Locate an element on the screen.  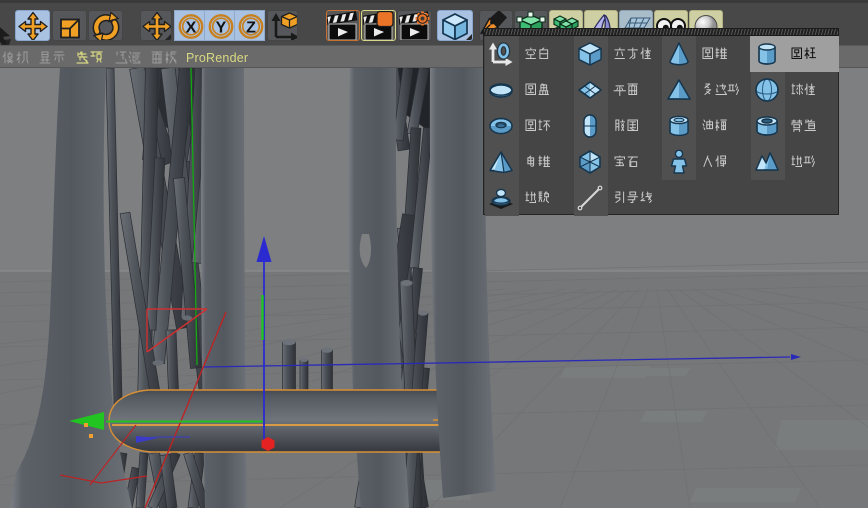
svg-text: Z is located at coordinates (251, 28).